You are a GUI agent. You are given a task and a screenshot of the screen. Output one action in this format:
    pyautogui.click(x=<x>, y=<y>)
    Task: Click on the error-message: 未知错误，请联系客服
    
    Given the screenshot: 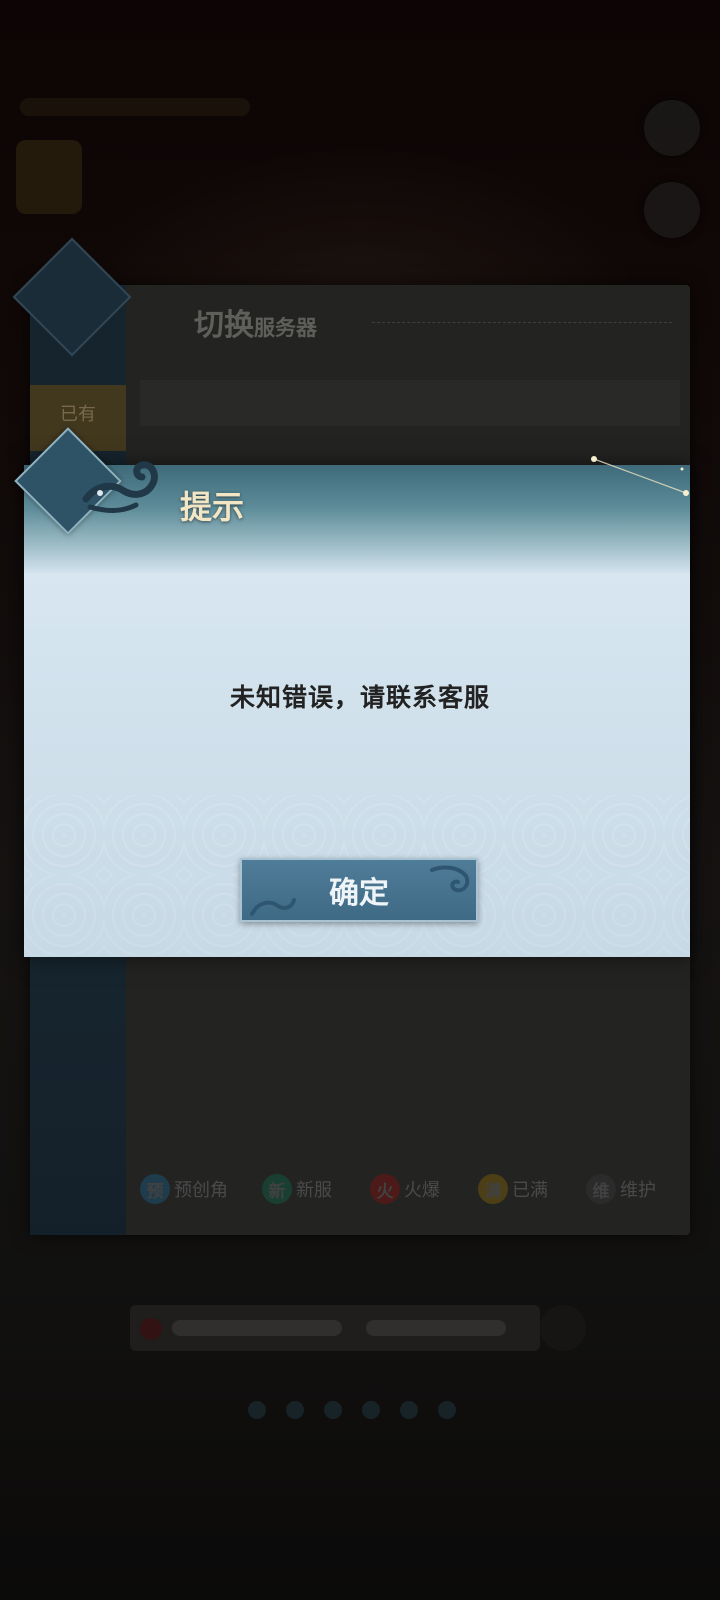 What is the action you would take?
    pyautogui.click(x=359, y=697)
    